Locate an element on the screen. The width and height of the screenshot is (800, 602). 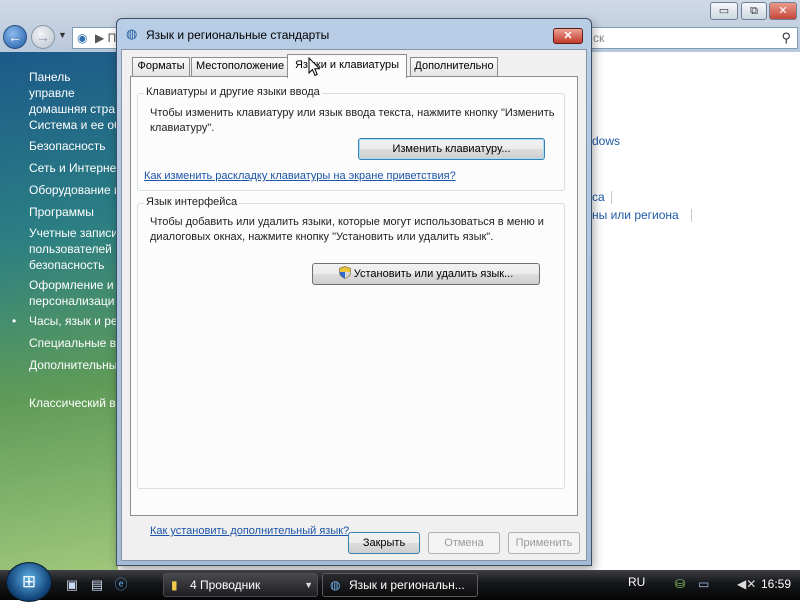
sidebar-item-programs: Программы is located at coordinates (61, 212).